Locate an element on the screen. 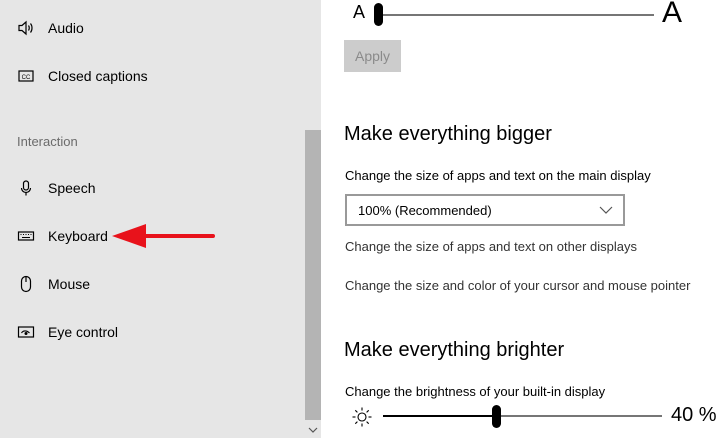 The image size is (728, 438). mouse-icon is located at coordinates (26, 284).